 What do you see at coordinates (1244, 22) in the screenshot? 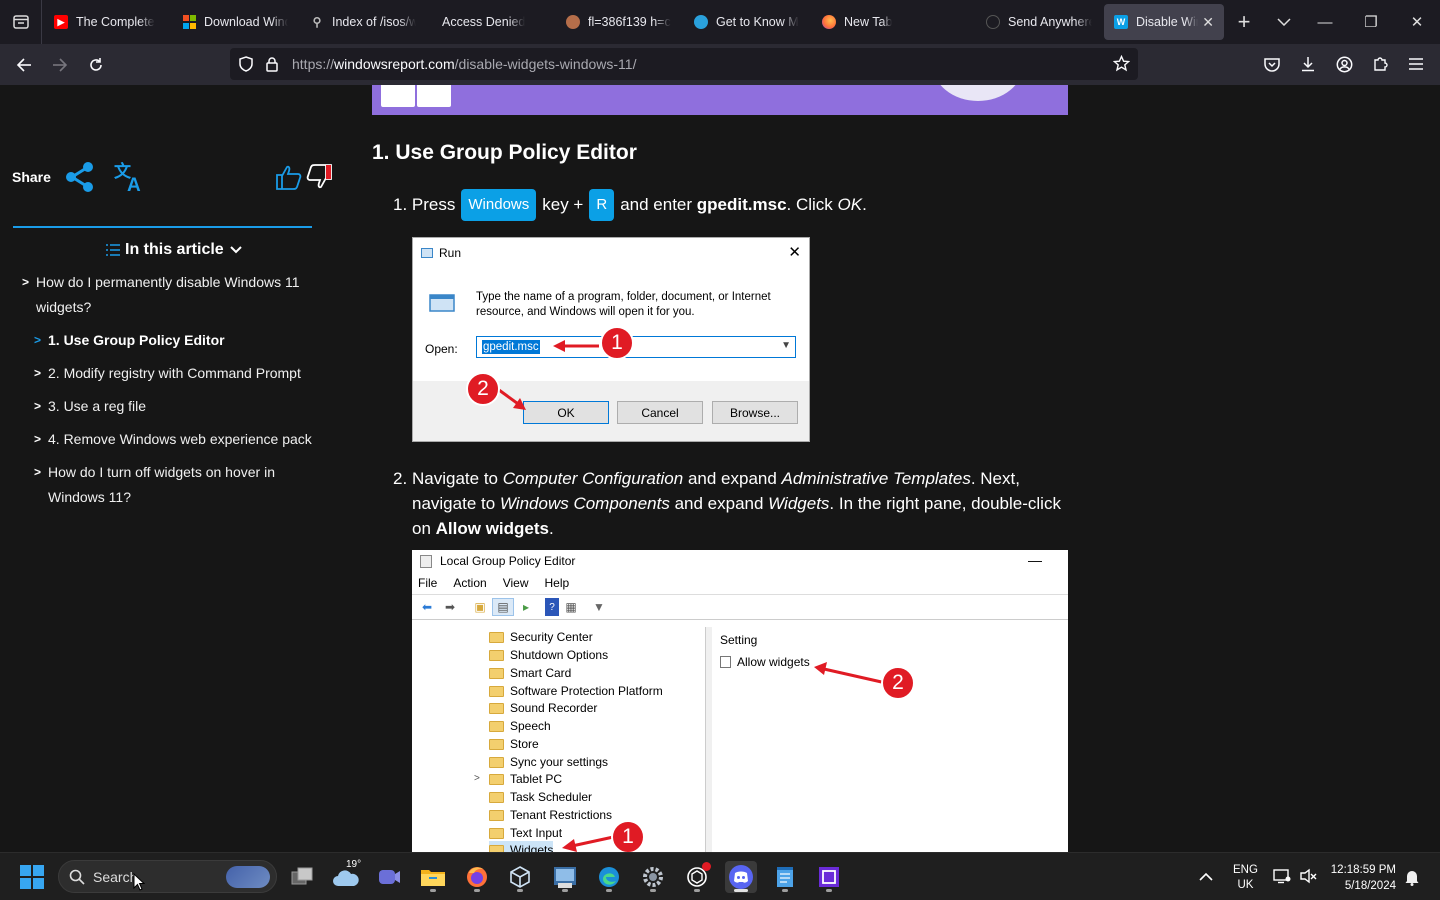
I see `new-tab-button: +` at bounding box center [1244, 22].